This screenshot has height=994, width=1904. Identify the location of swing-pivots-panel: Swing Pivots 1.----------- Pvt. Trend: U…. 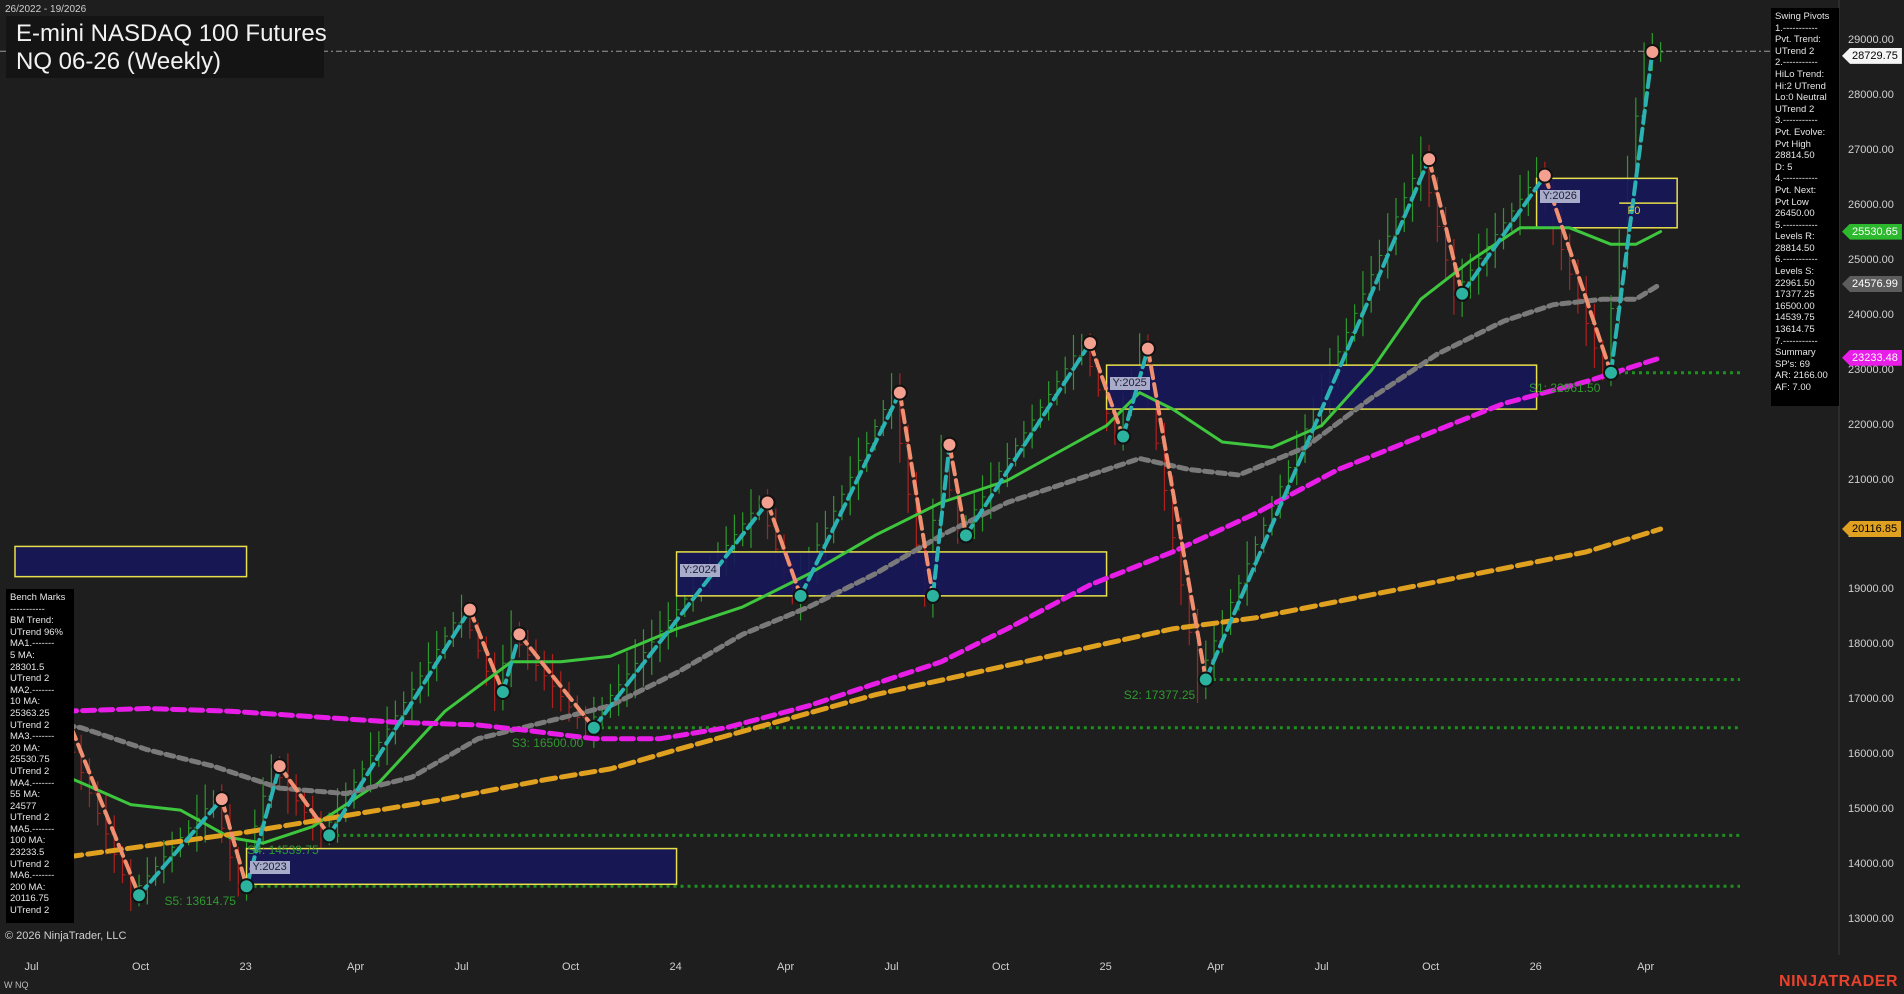
(1805, 207).